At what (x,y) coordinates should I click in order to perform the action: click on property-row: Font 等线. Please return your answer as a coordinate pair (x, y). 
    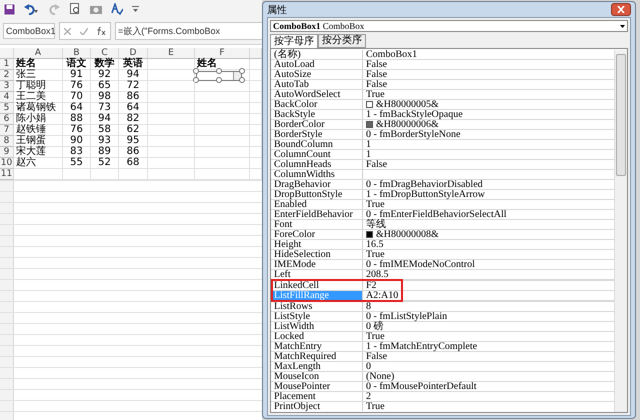
    Looking at the image, I should click on (442, 224).